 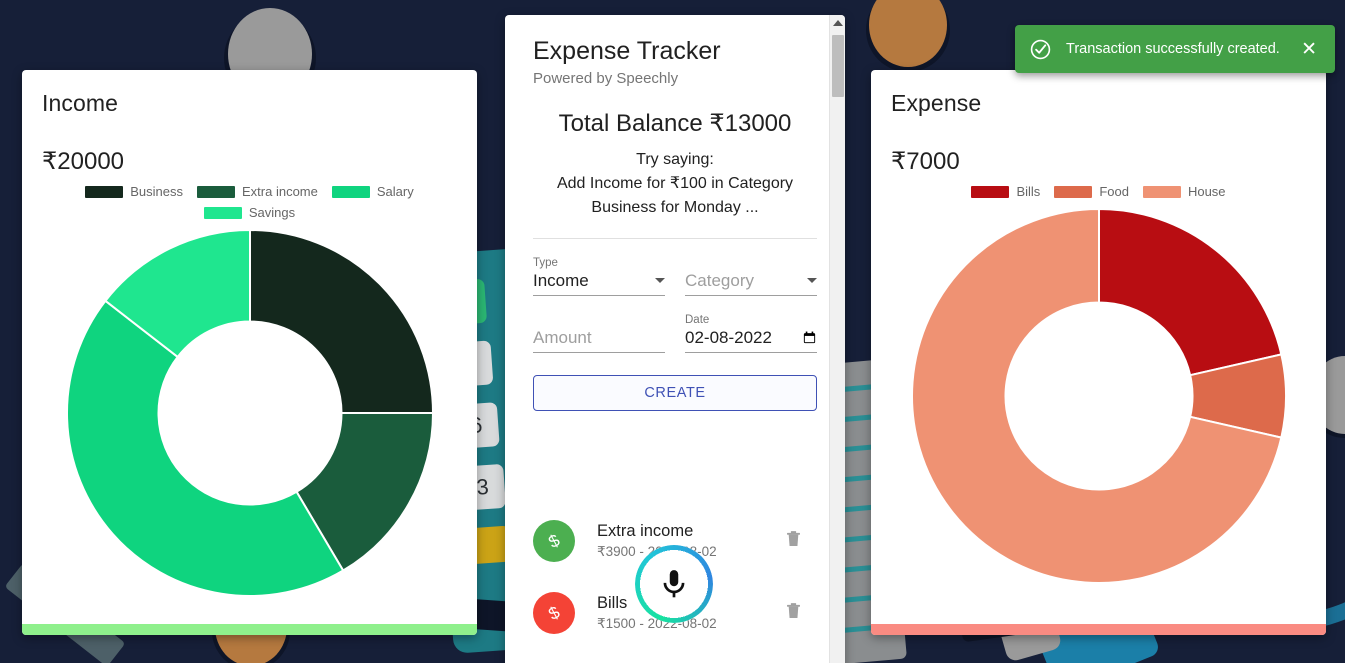 What do you see at coordinates (837, 339) in the screenshot?
I see `transaction-list-scrollbar` at bounding box center [837, 339].